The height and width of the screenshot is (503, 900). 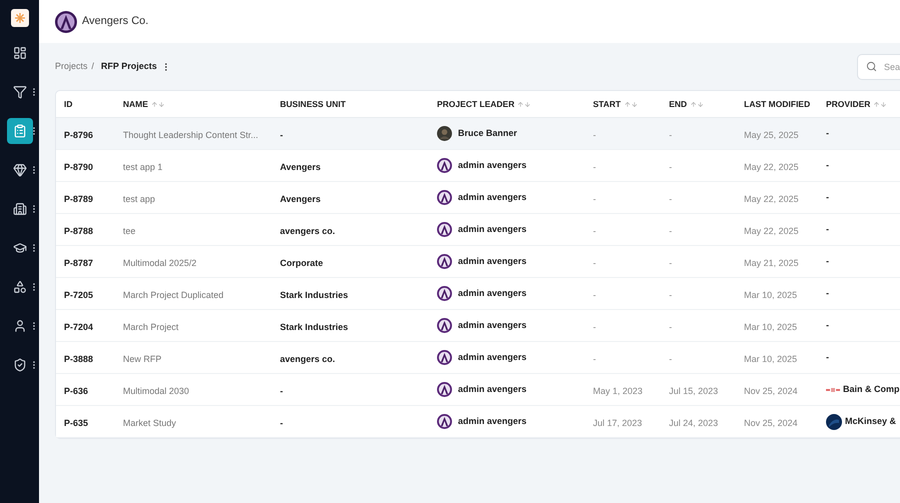 I want to click on table-cell: Multimodal 2030, so click(x=156, y=391).